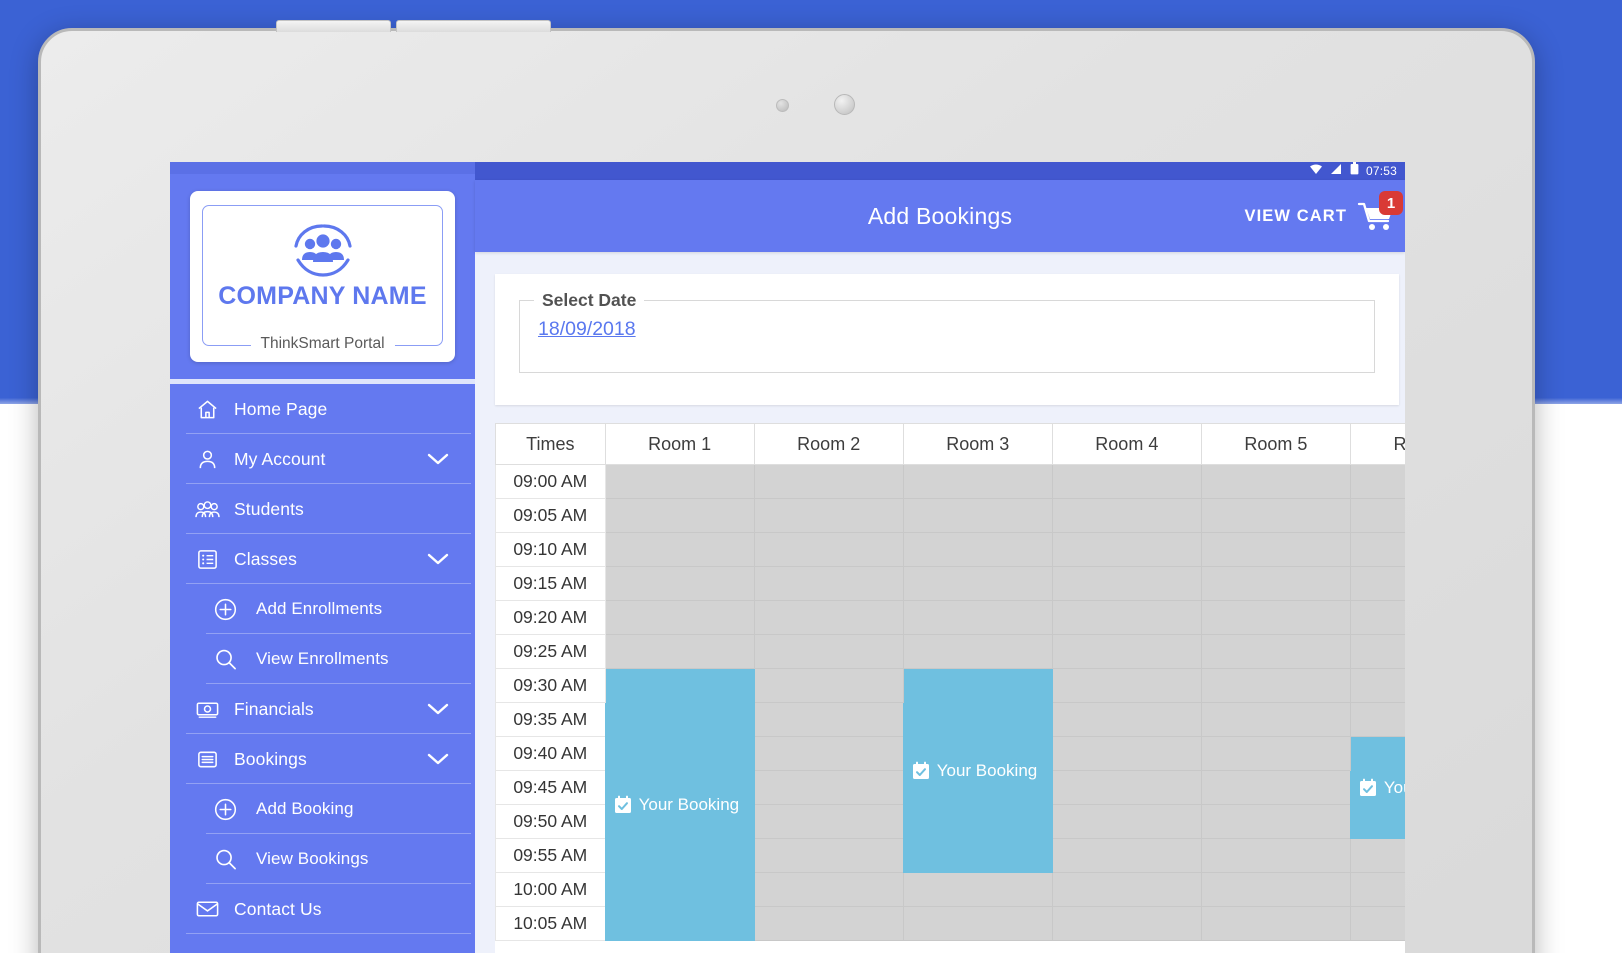  What do you see at coordinates (322, 279) in the screenshot?
I see `company-logo-border: COMPANY NAME ThinkSmart Portal` at bounding box center [322, 279].